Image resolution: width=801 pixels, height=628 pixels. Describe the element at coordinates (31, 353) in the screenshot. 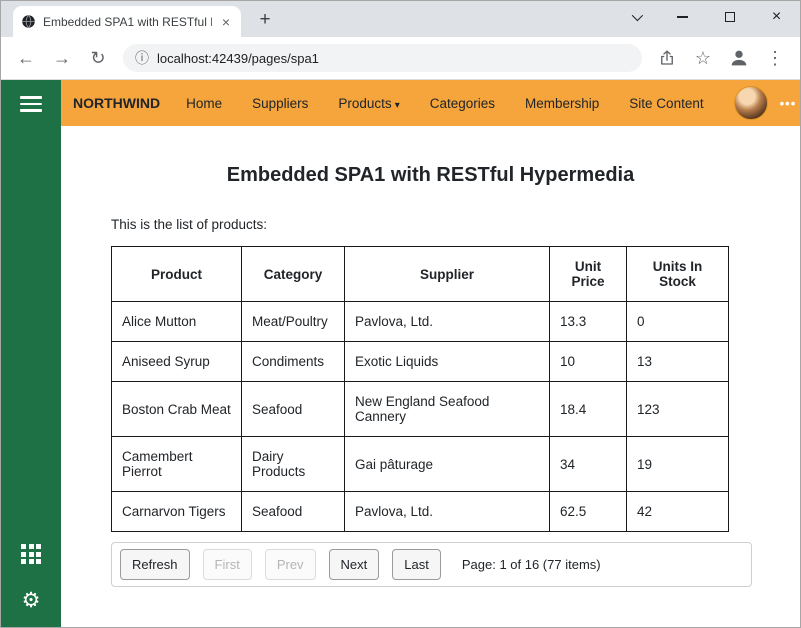

I see `left-sidebar: ⚙` at that location.